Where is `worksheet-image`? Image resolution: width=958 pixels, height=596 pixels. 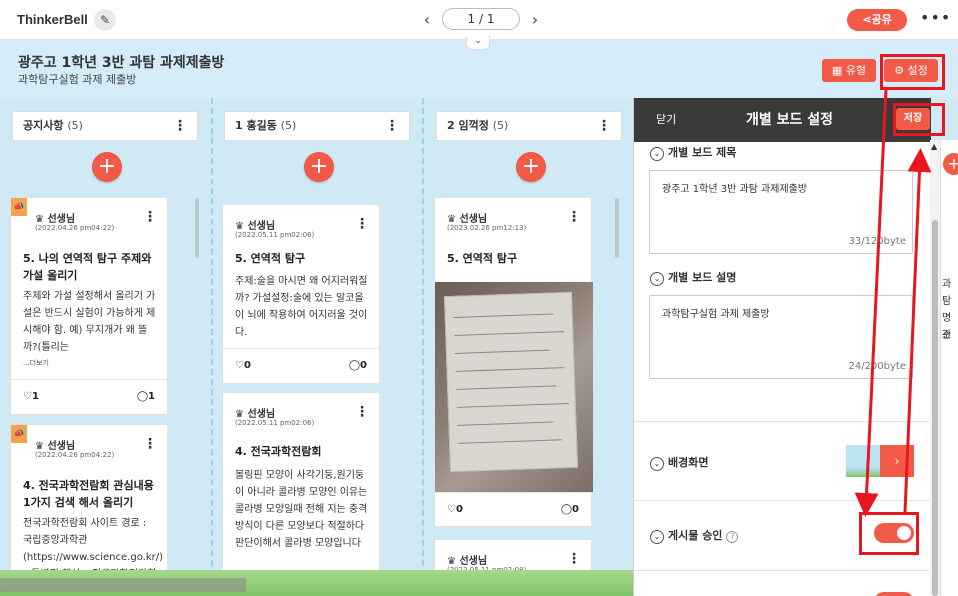 worksheet-image is located at coordinates (511, 382).